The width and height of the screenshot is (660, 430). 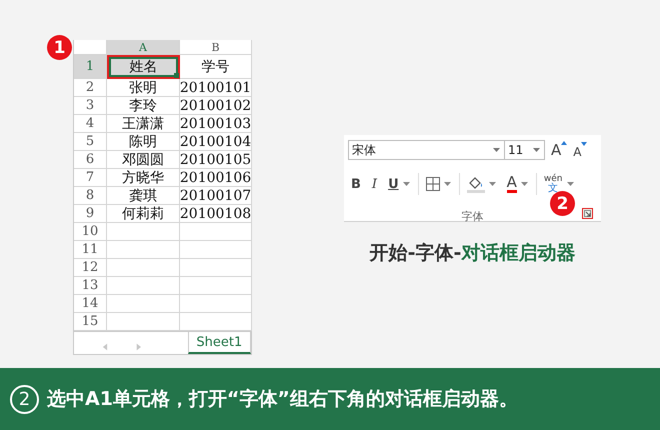 What do you see at coordinates (143, 47) in the screenshot?
I see `column-header: A` at bounding box center [143, 47].